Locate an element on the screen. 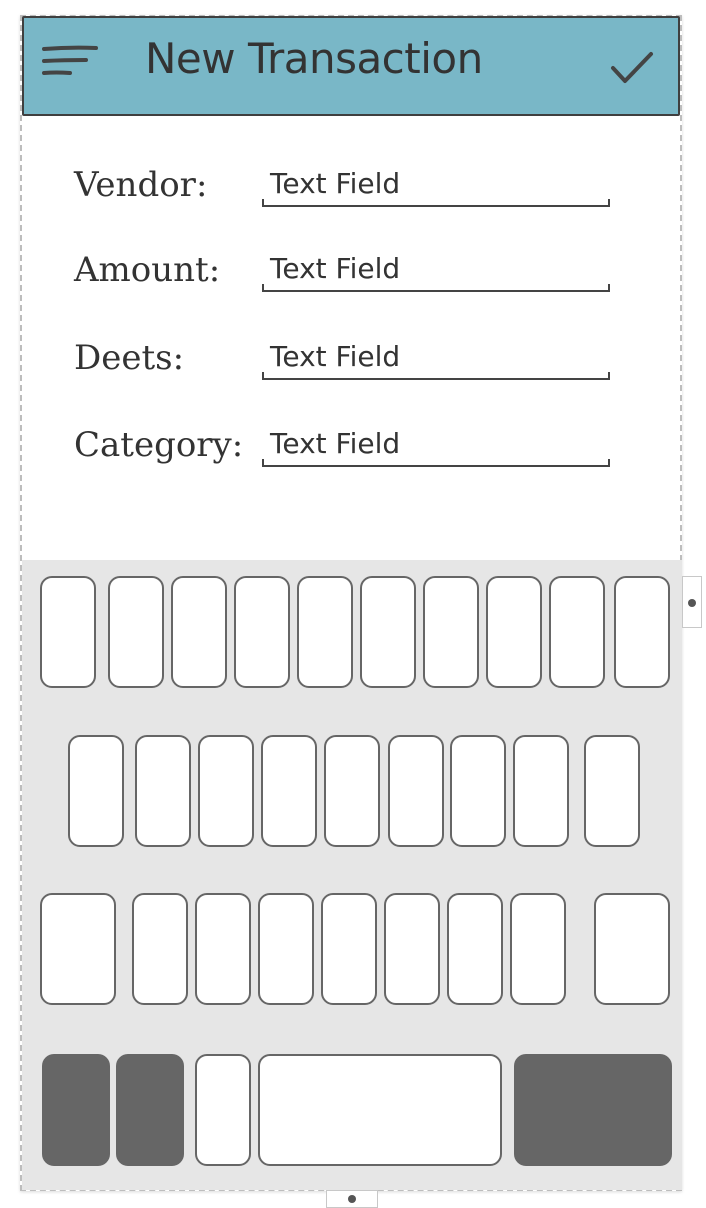 The width and height of the screenshot is (706, 1208). category-field-text: Text Field is located at coordinates (335, 443).